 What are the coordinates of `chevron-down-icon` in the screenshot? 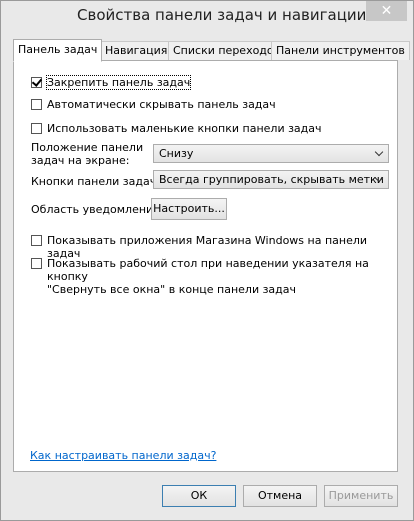 It's located at (379, 152).